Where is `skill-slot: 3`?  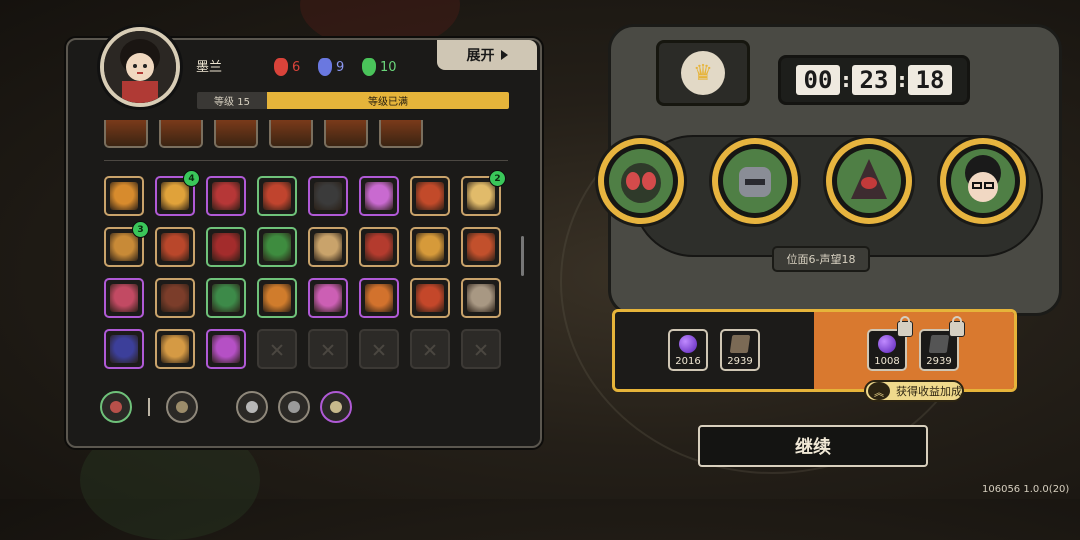
skill-slot: 3 is located at coordinates (126, 244).